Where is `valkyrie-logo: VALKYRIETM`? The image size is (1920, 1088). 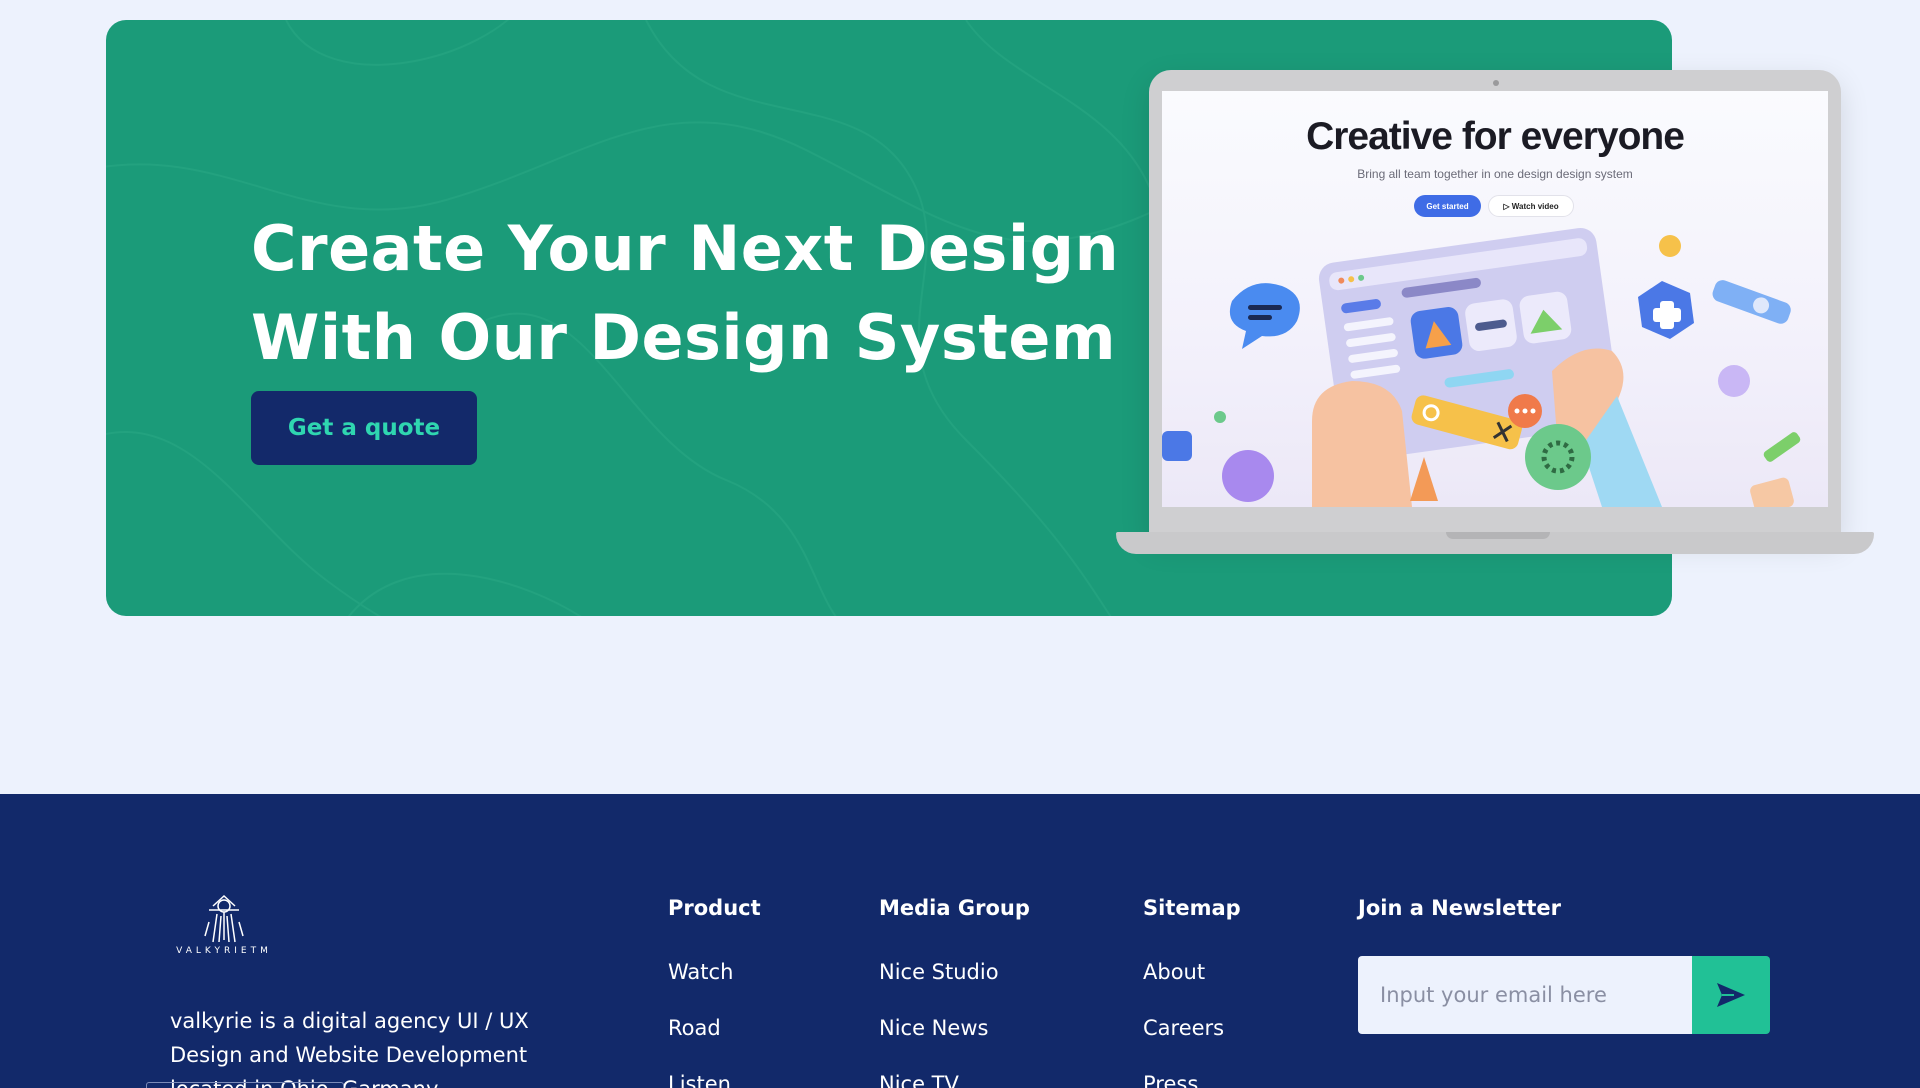
valkyrie-logo: VALKYRIETM is located at coordinates (224, 928).